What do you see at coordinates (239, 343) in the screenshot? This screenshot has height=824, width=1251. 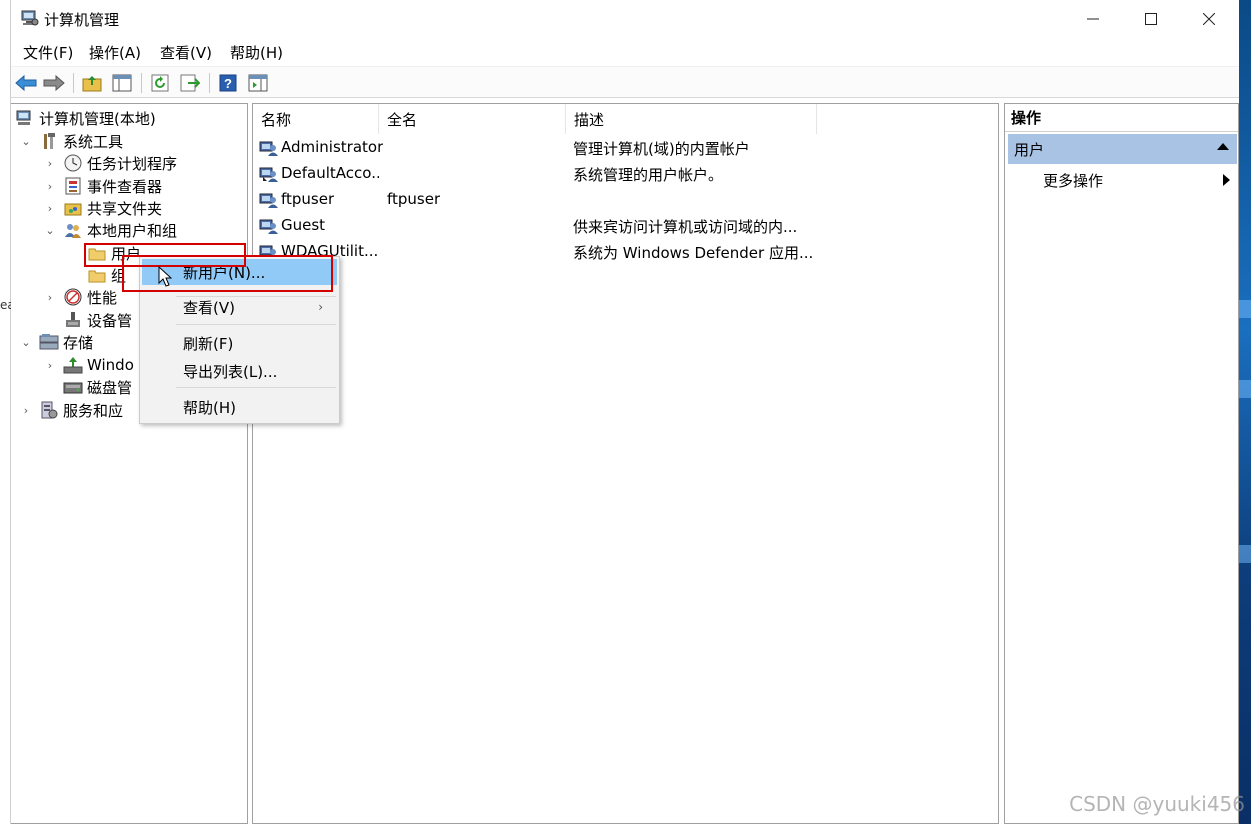 I see `refresh-menu-item: 刷新(F)` at bounding box center [239, 343].